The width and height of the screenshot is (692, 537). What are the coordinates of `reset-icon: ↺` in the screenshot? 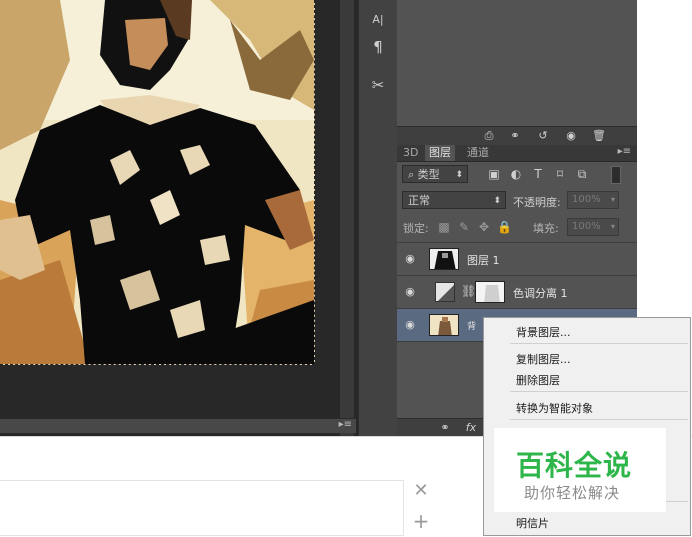 It's located at (543, 136).